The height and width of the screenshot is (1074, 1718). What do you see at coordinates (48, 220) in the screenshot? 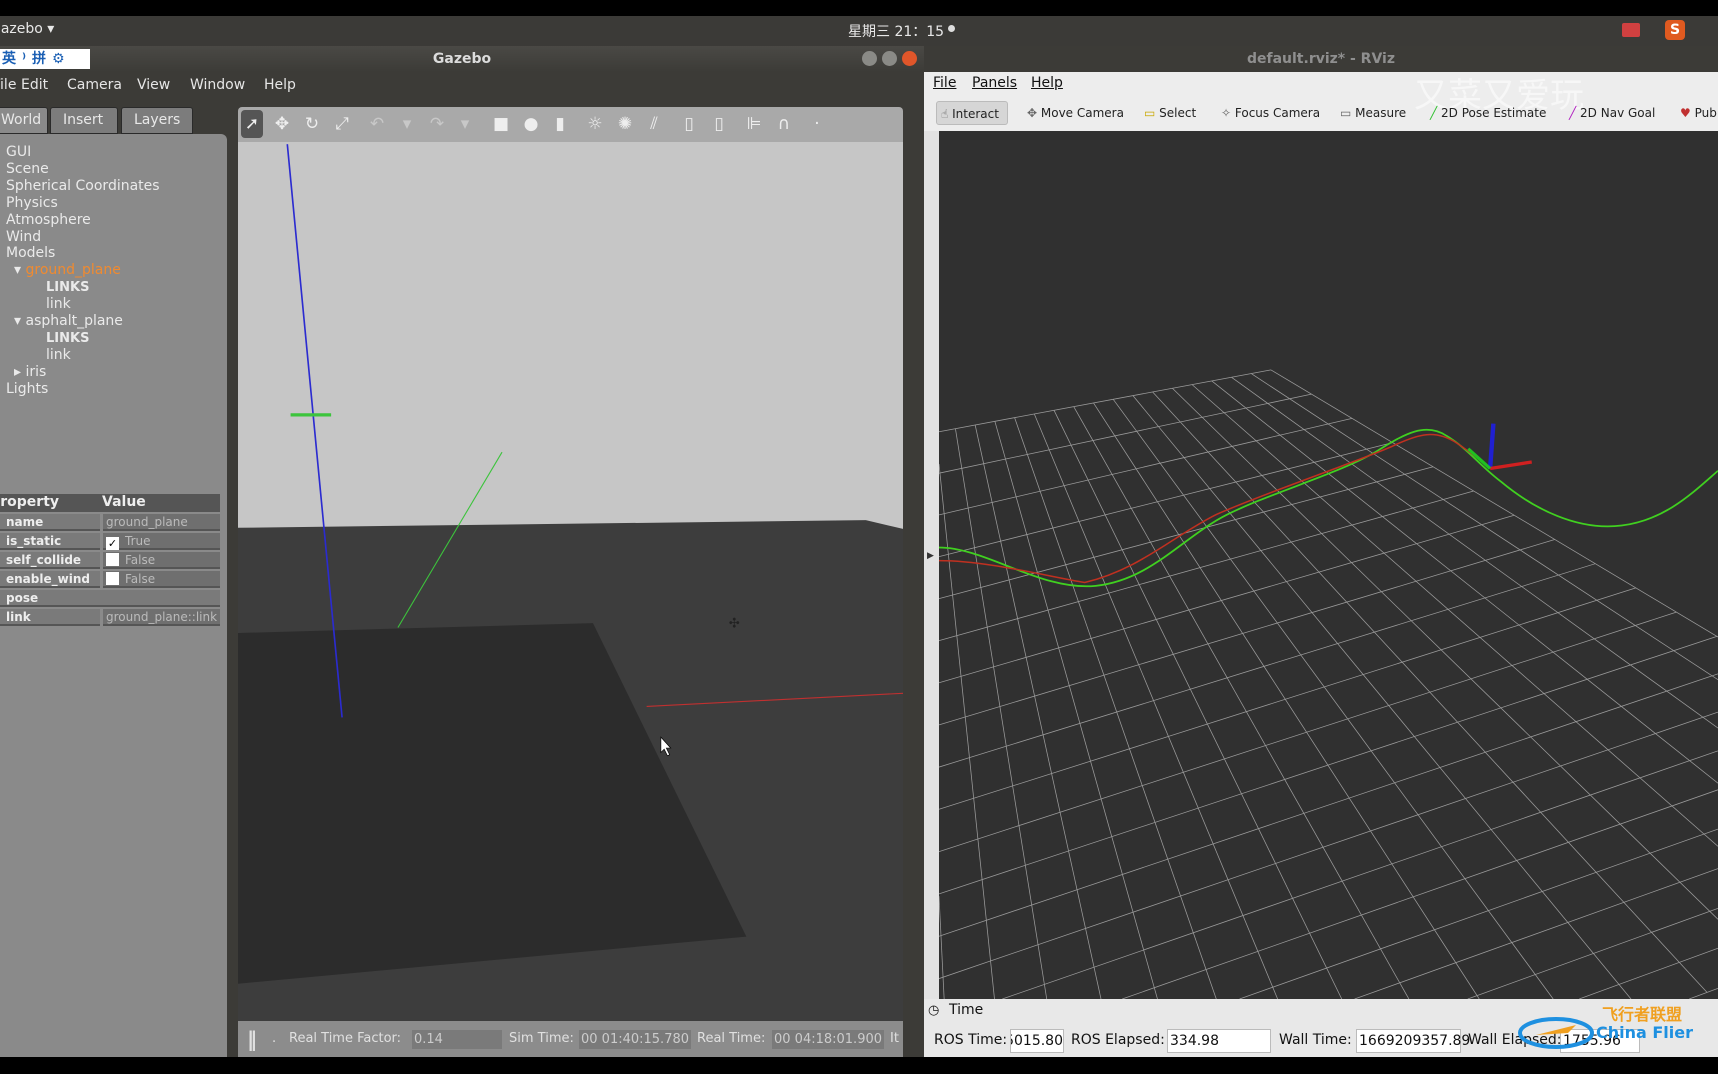
I see `tree-item: Atmosphere` at bounding box center [48, 220].